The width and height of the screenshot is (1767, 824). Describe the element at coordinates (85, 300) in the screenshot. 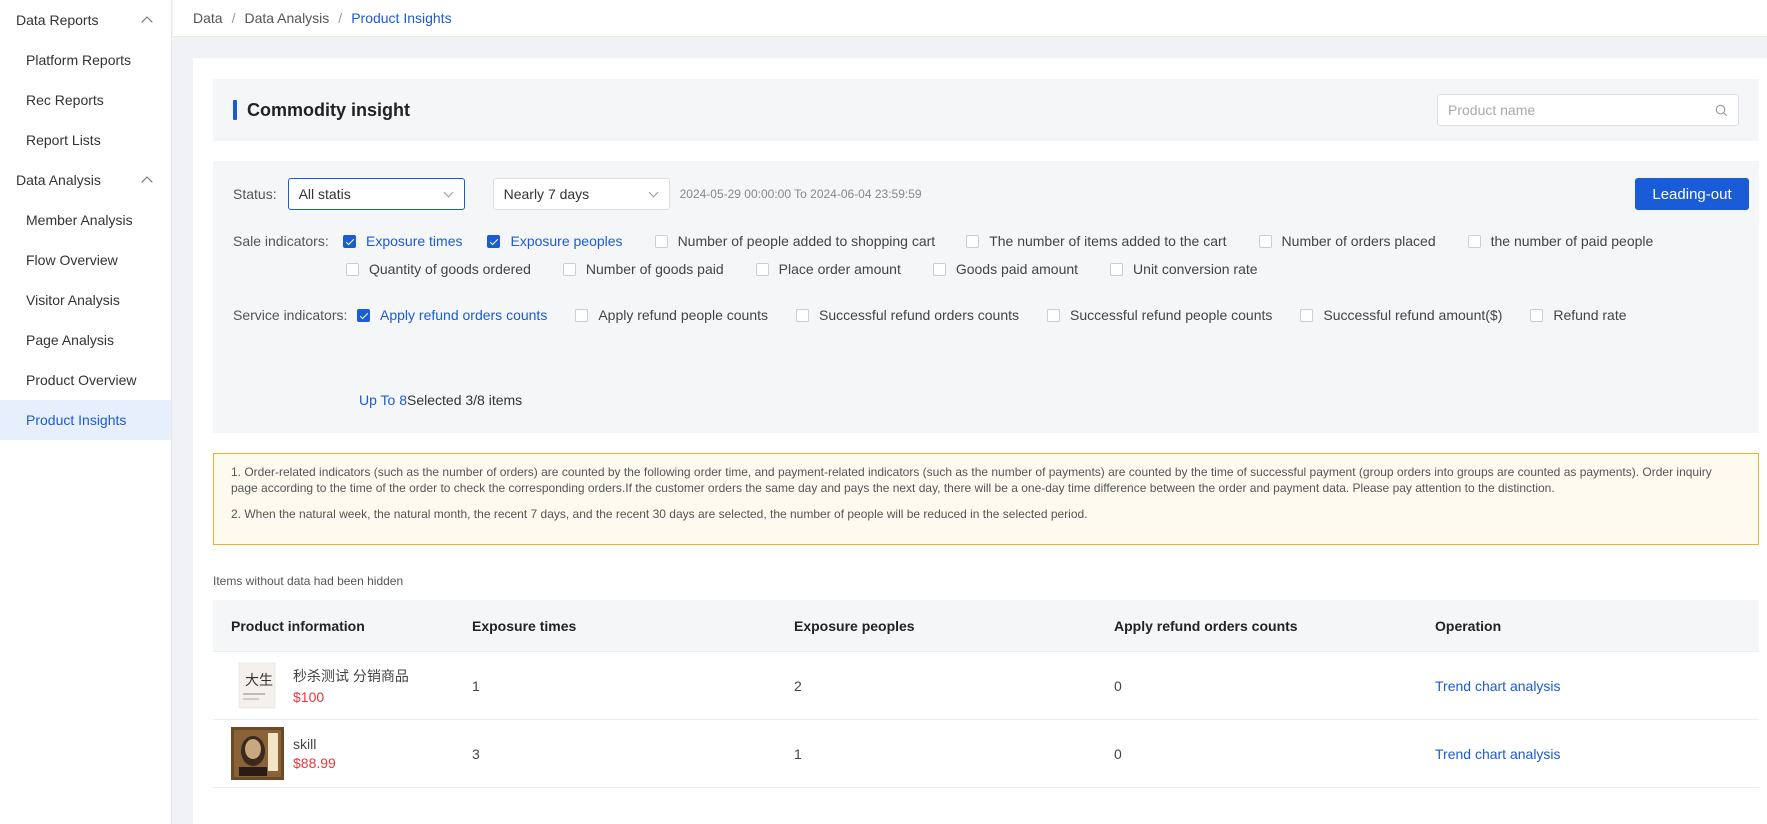

I see `sidebar-item-visitor-analysis: Visitor Analysis` at that location.